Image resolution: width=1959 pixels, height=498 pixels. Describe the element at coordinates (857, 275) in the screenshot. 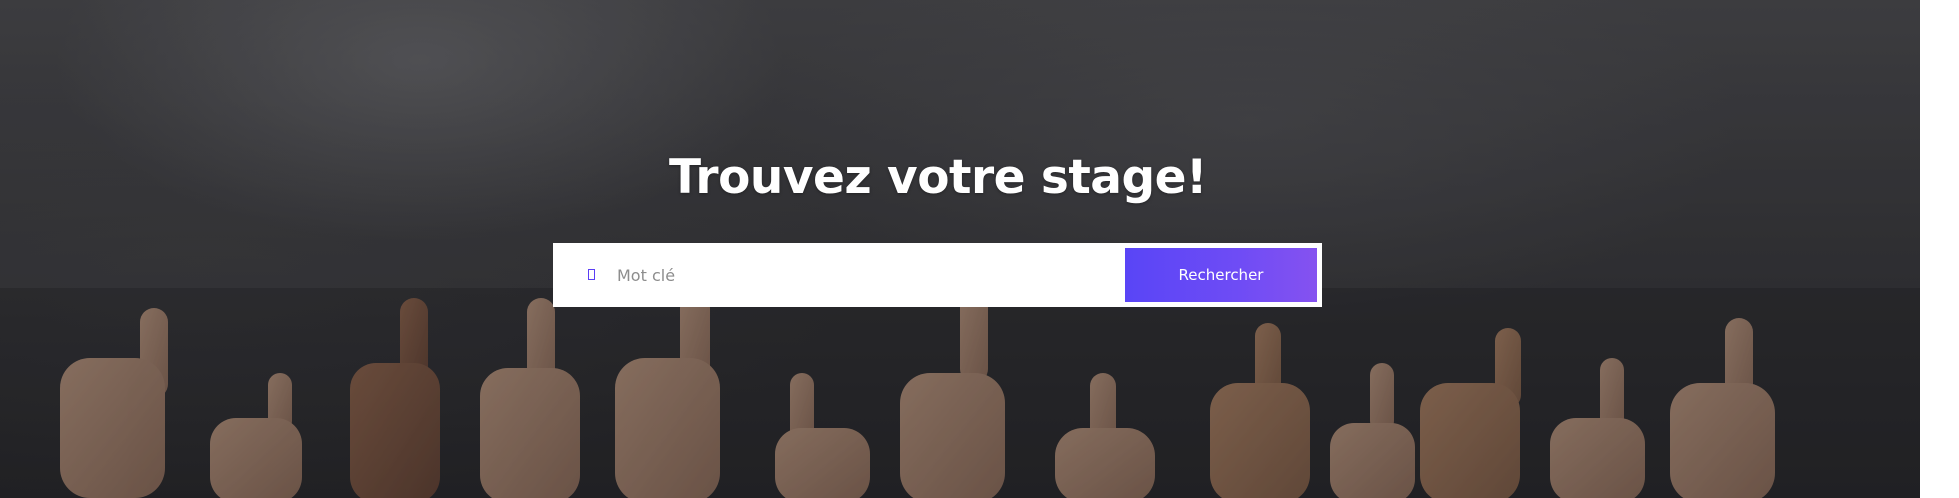

I see `keyword-search-input` at that location.